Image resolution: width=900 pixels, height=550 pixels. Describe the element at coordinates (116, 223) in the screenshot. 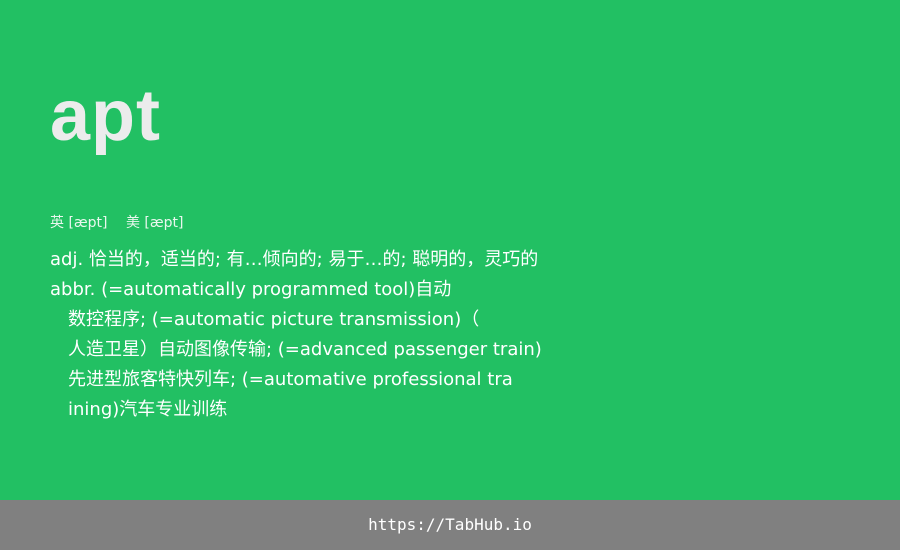

I see `phonetics: 英 [æpt] 美 [æpt]` at that location.